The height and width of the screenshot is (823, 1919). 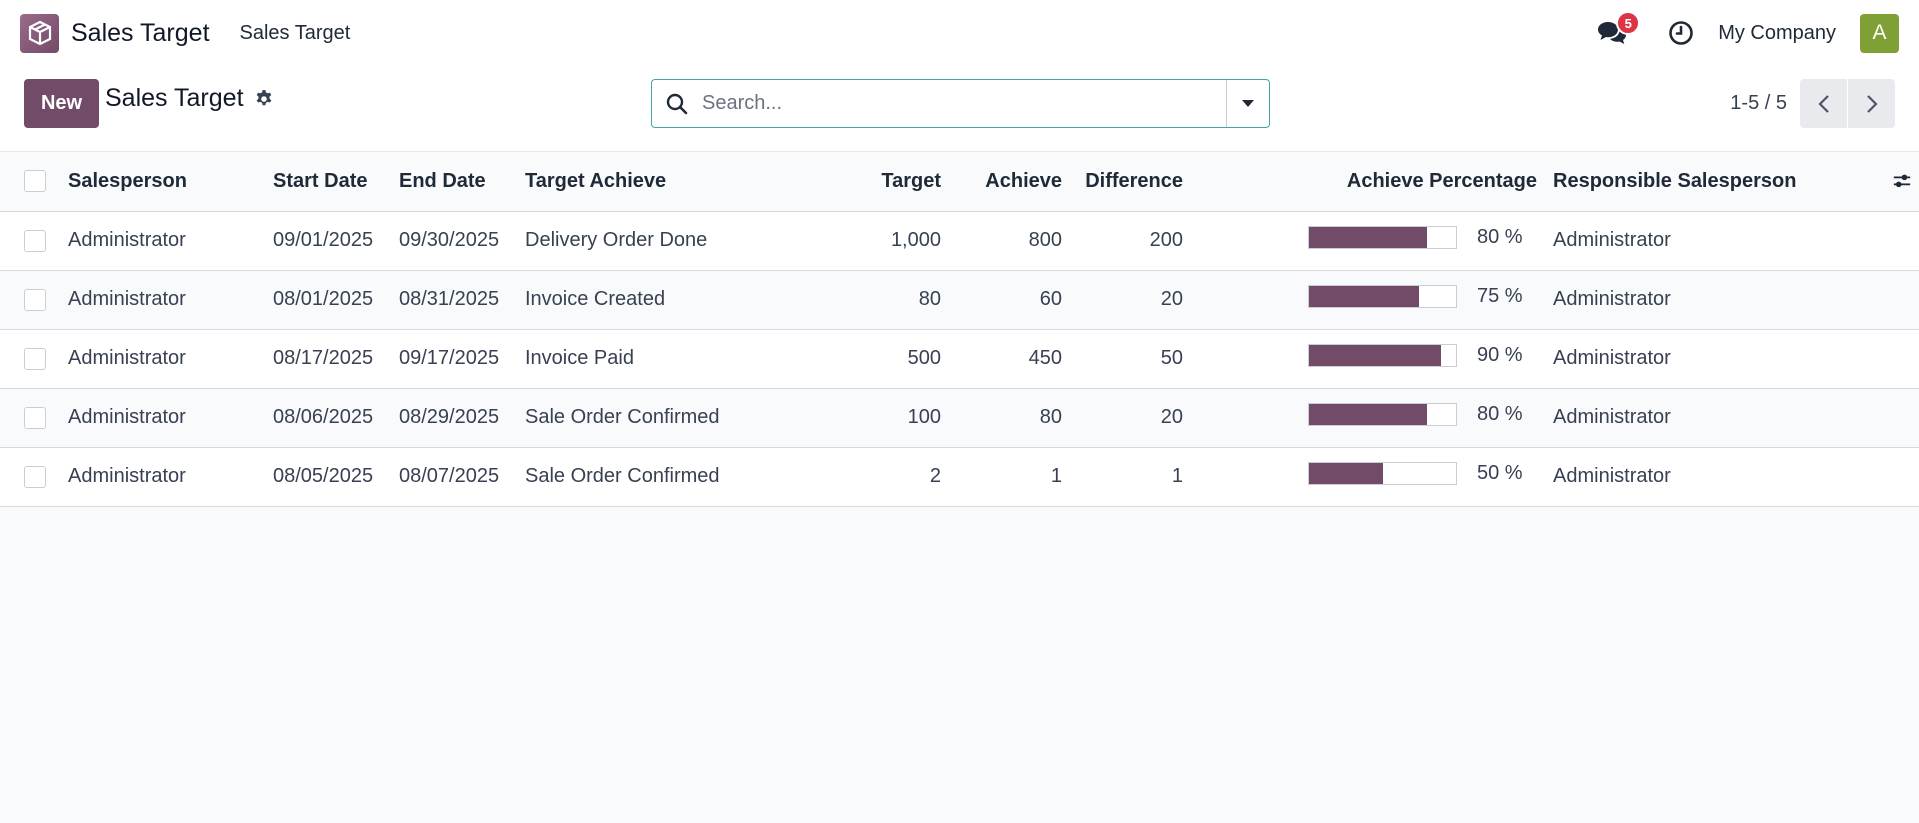 I want to click on cell-target: 80, so click(x=855, y=300).